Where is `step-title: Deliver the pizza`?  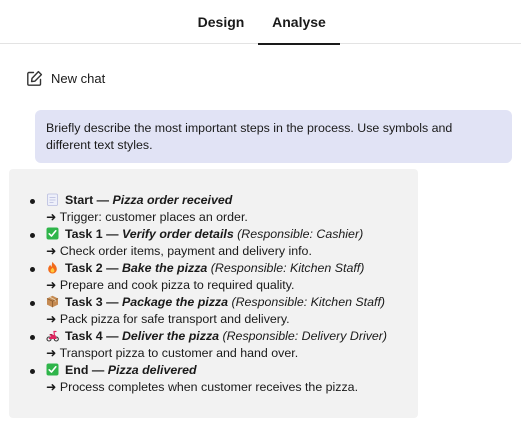 step-title: Deliver the pizza is located at coordinates (170, 336).